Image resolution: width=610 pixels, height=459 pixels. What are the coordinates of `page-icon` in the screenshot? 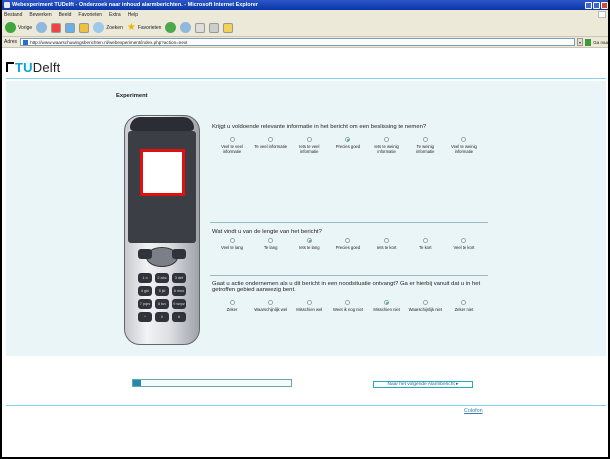 It's located at (26, 42).